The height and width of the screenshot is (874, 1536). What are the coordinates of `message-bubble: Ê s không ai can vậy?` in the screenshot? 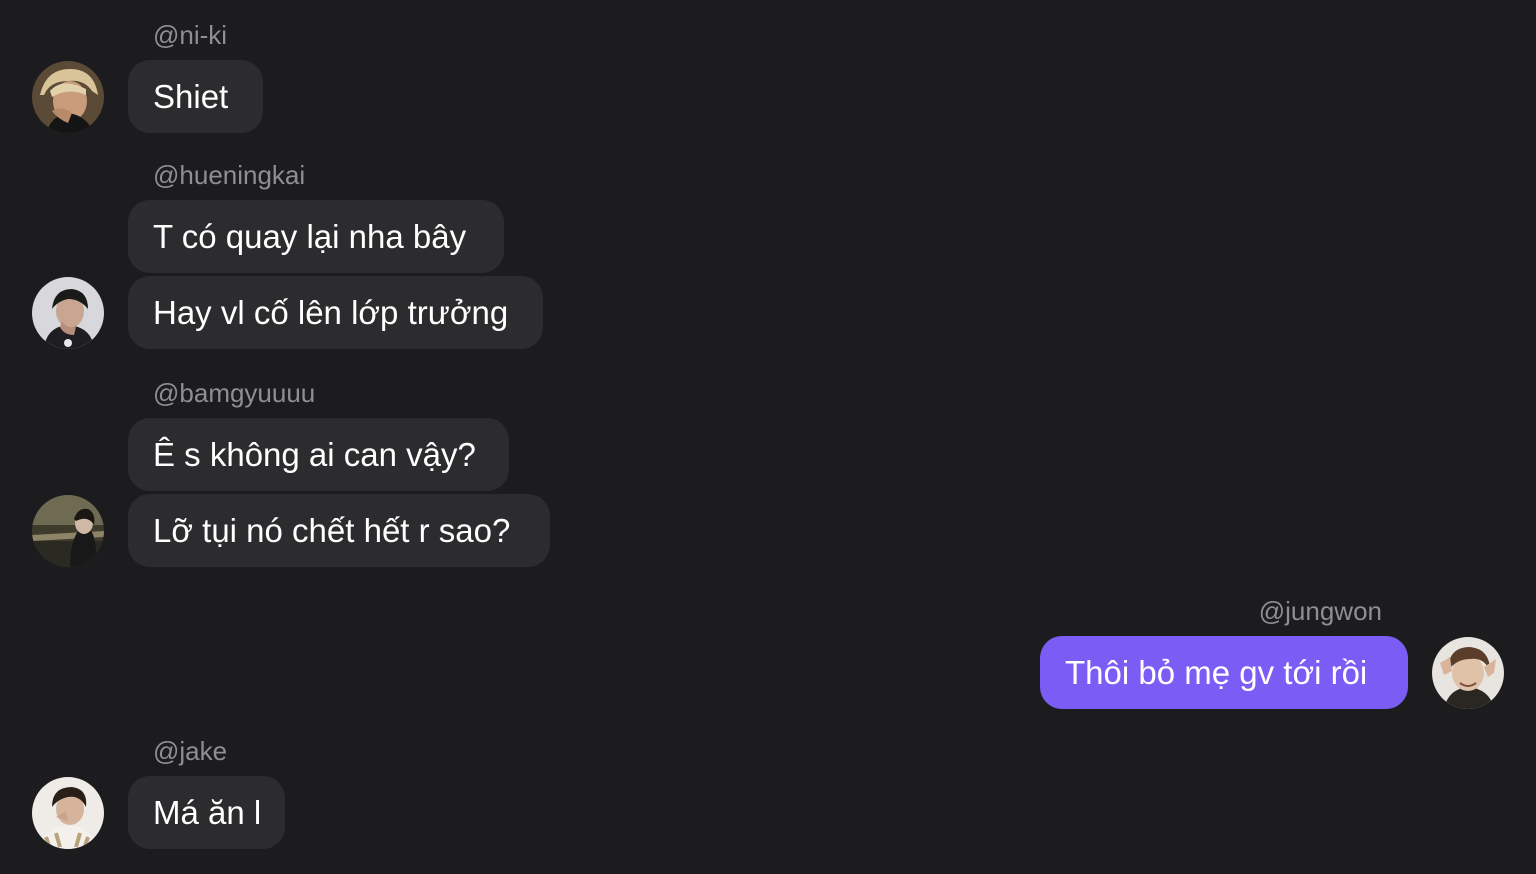 It's located at (318, 454).